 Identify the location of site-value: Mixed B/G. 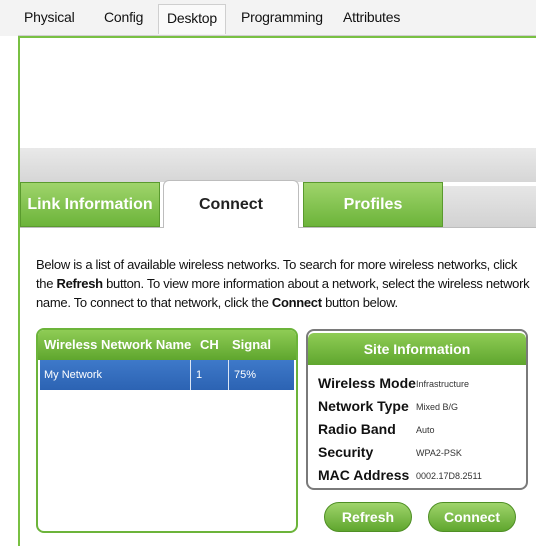
(437, 407).